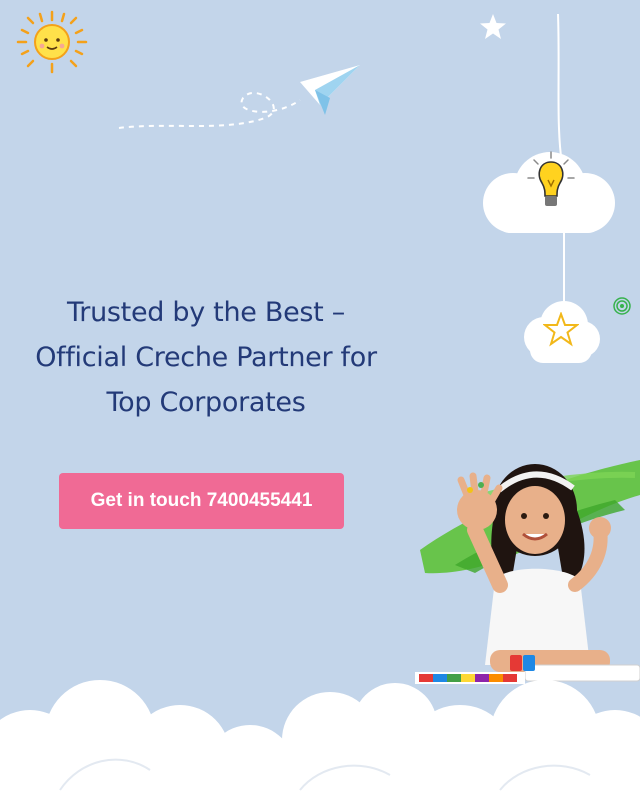 The image size is (640, 800). What do you see at coordinates (206, 312) in the screenshot?
I see `headline-line-1: Trusted by the Best –` at bounding box center [206, 312].